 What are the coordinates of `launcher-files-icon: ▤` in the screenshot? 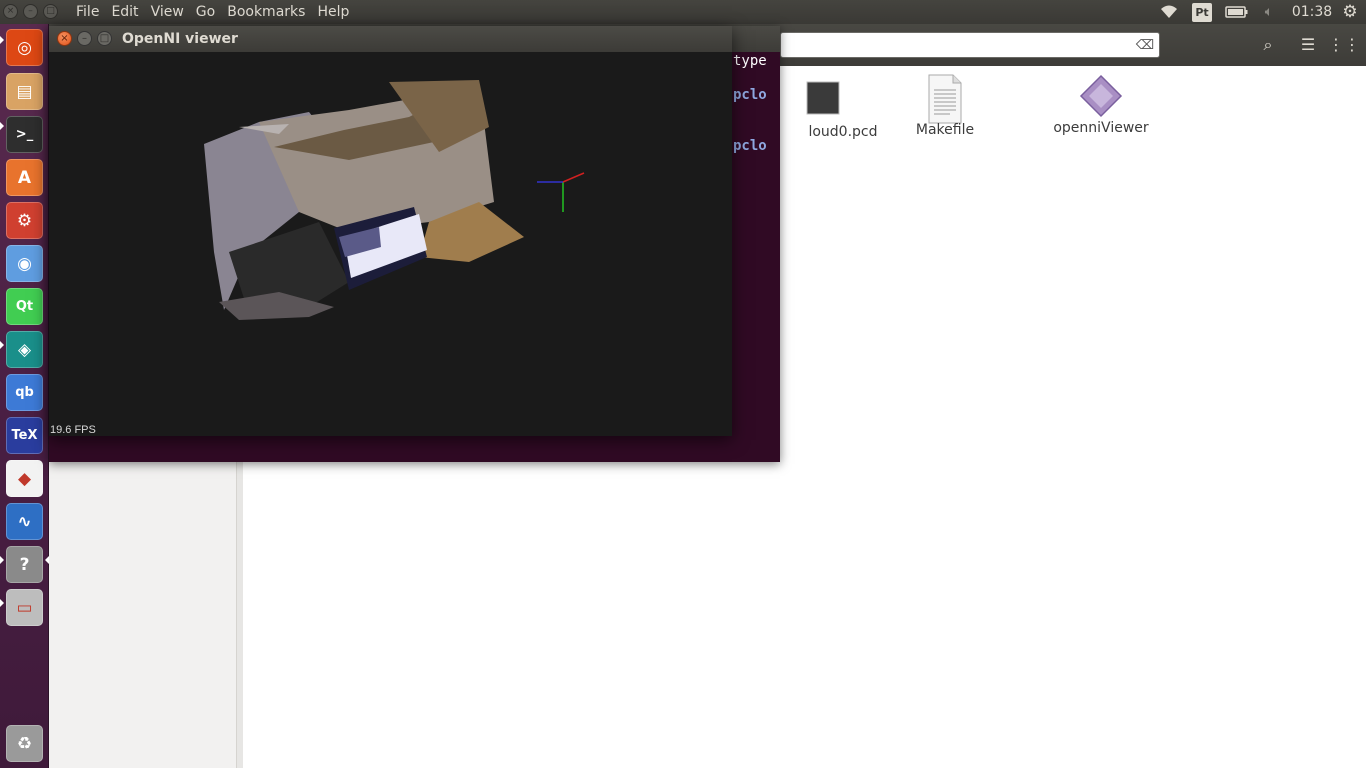 It's located at (24, 91).